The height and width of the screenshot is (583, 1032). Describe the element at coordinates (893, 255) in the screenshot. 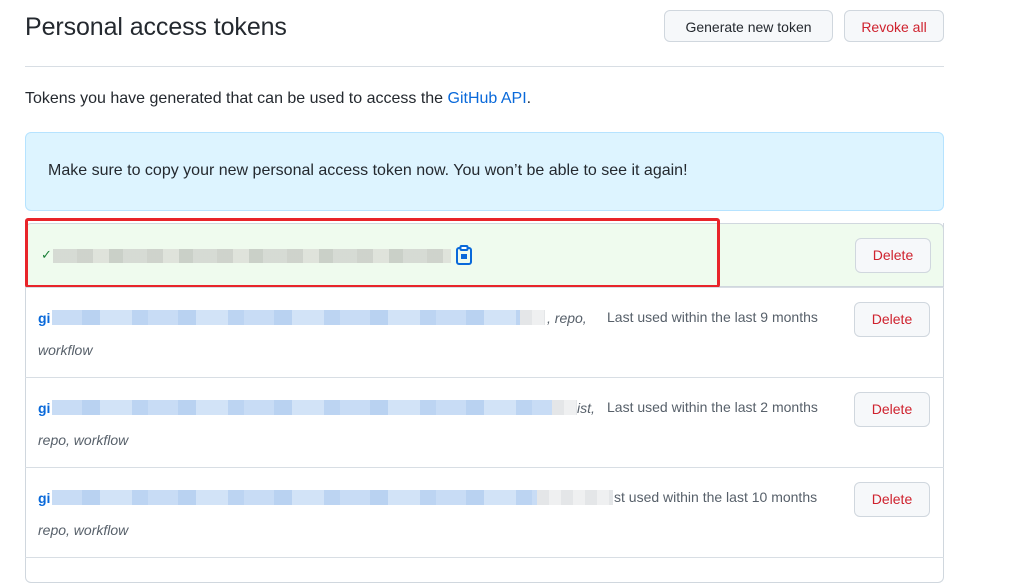

I see `delete-new-token-button: Delete` at that location.